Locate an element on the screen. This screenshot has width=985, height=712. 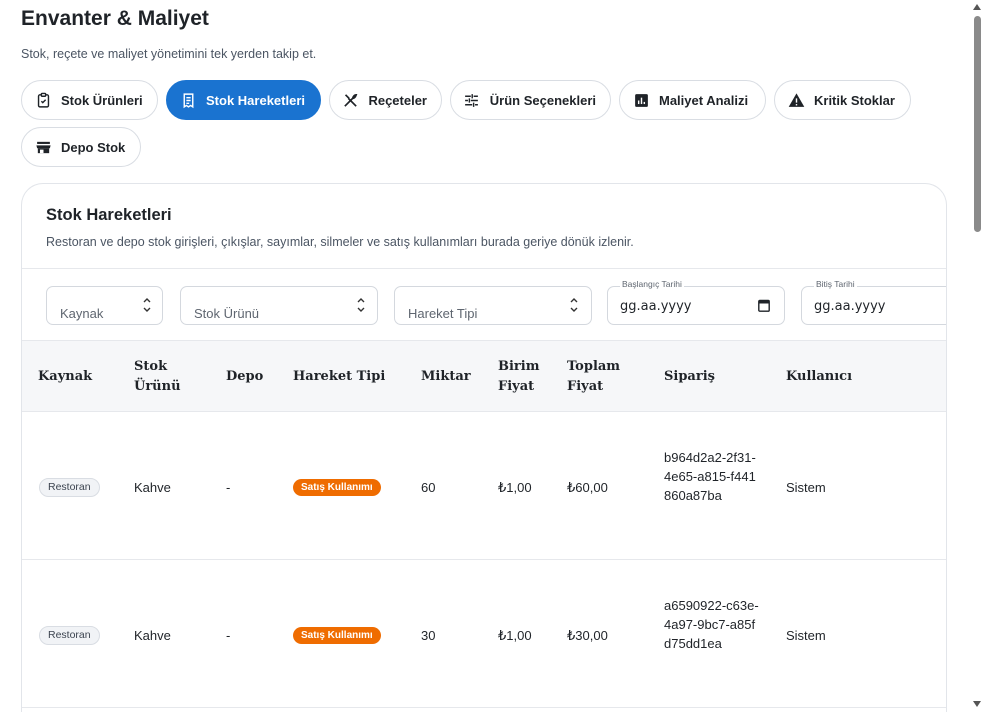
start-date-field: Başlangıç Tarihi gg.aa.yyyy is located at coordinates (696, 302).